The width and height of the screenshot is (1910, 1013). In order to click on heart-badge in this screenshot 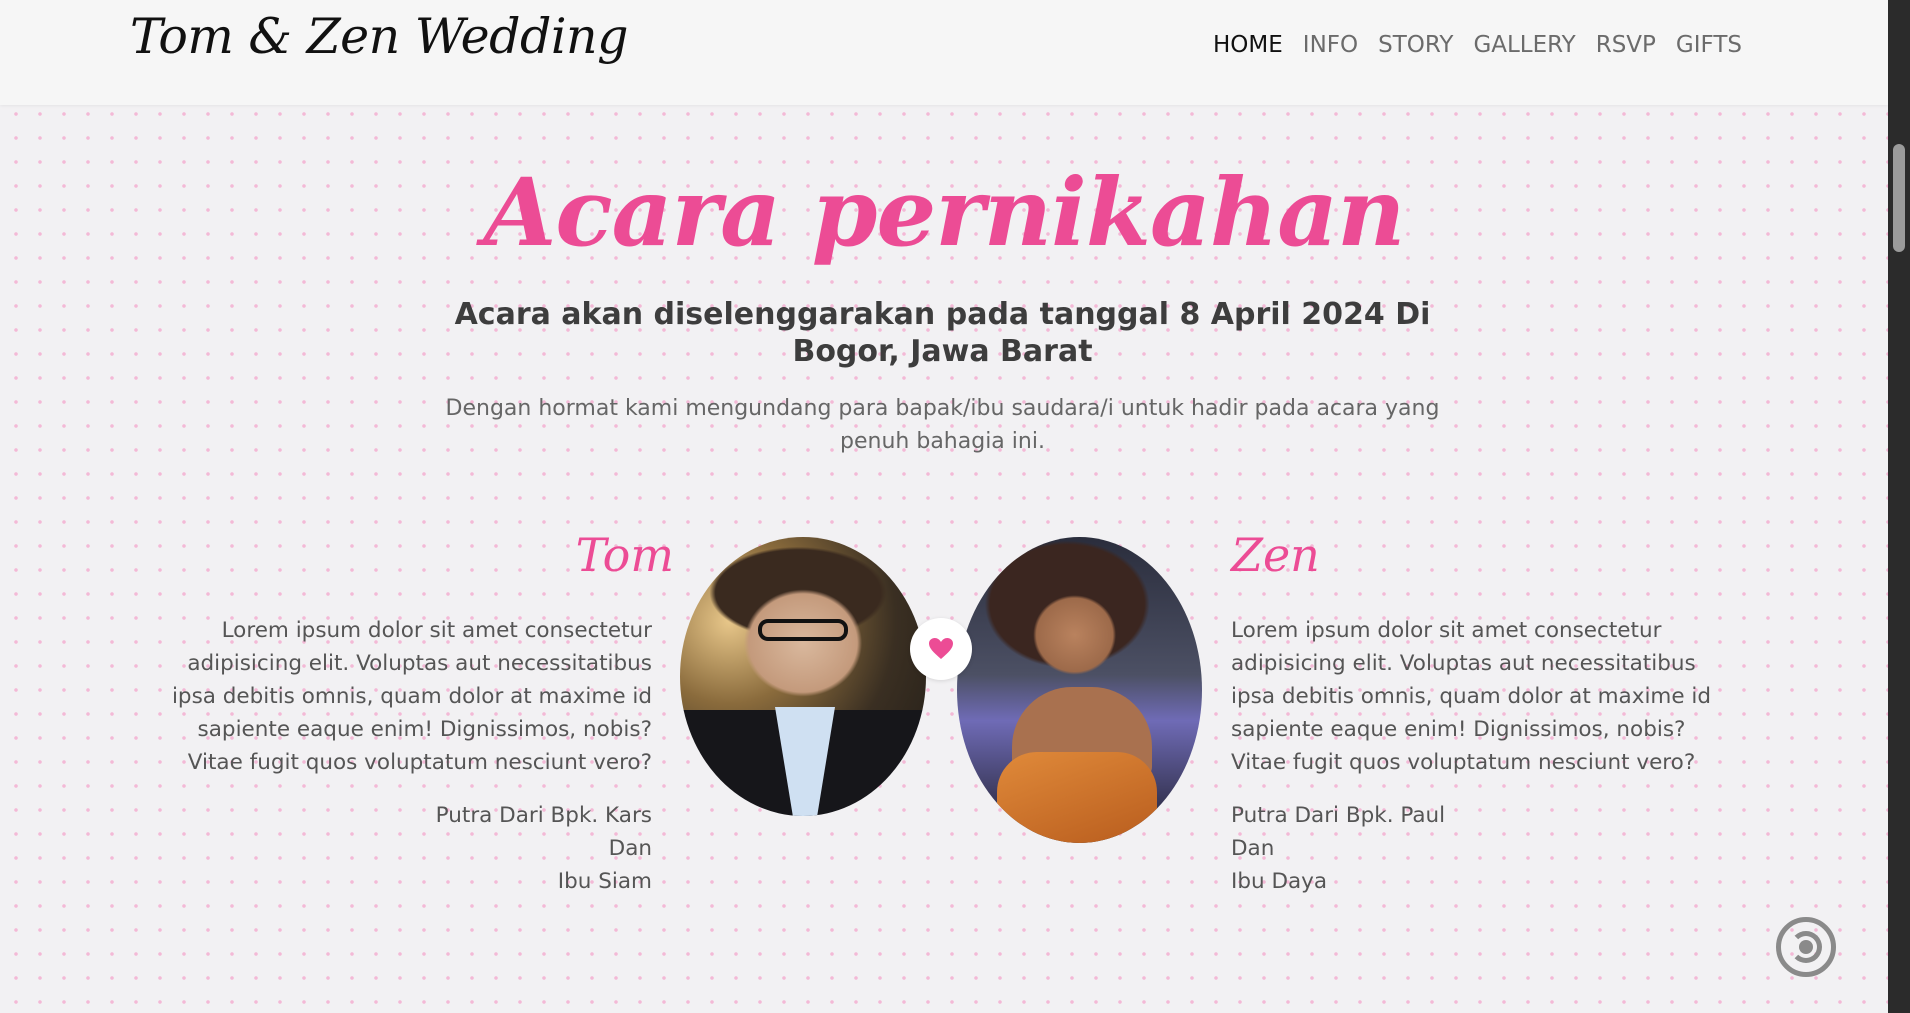, I will do `click(941, 649)`.